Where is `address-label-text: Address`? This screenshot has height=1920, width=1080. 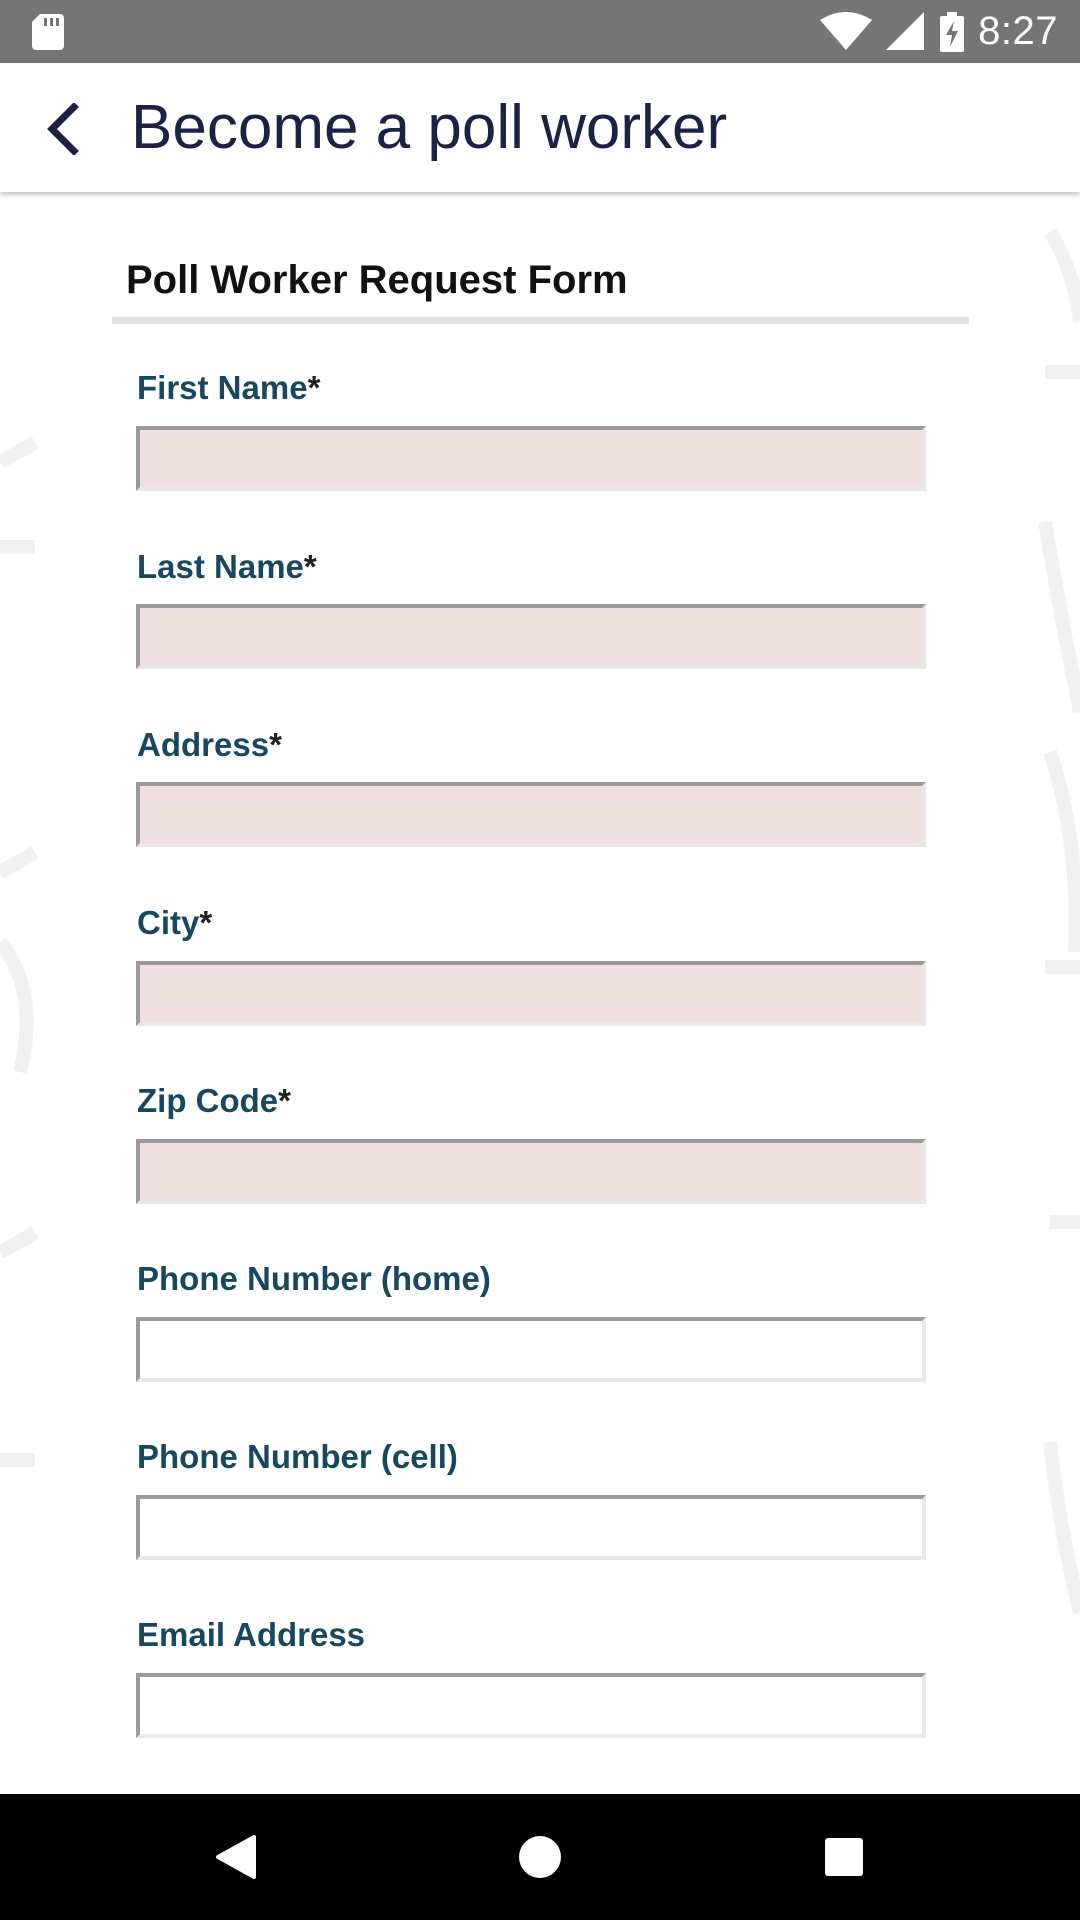
address-label-text: Address is located at coordinates (203, 744).